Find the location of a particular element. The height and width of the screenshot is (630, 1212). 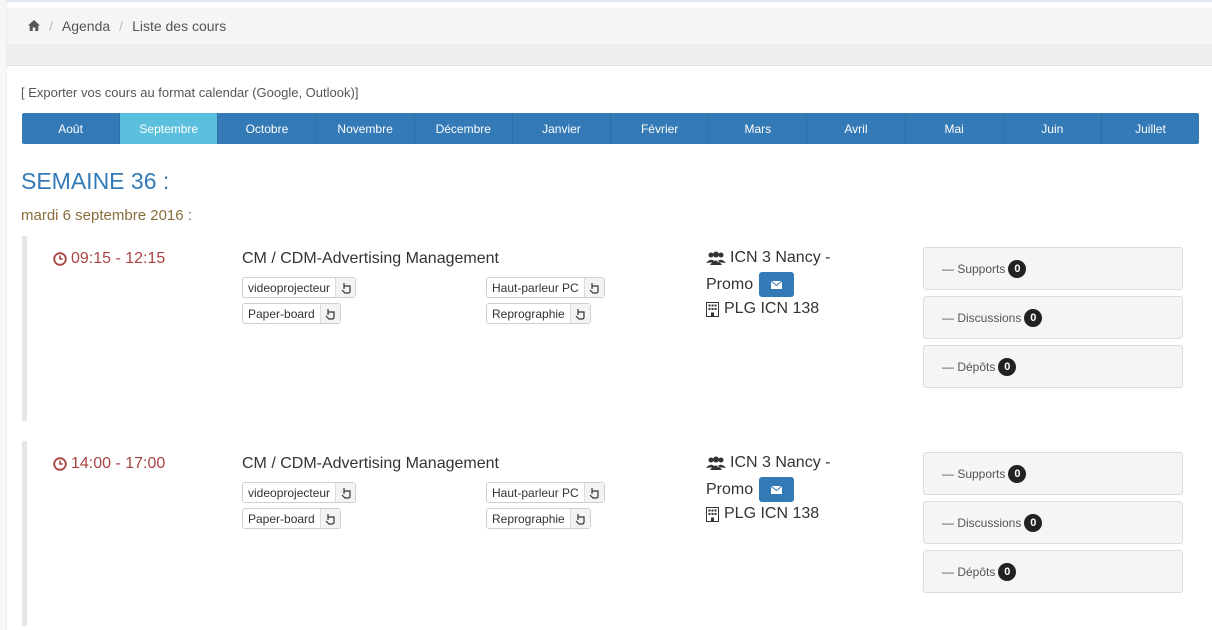

course-time: 14:00 - 17:00 is located at coordinates (109, 464).